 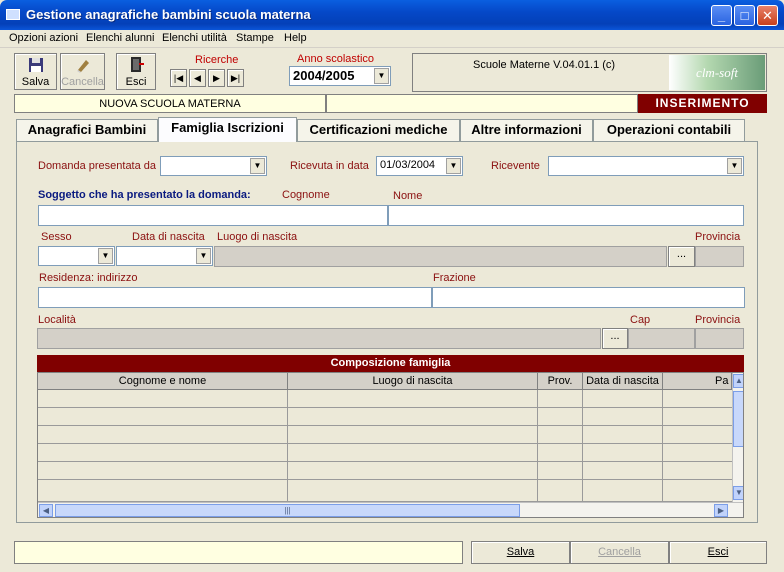 What do you see at coordinates (482, 103) in the screenshot?
I see `status-empty-box` at bounding box center [482, 103].